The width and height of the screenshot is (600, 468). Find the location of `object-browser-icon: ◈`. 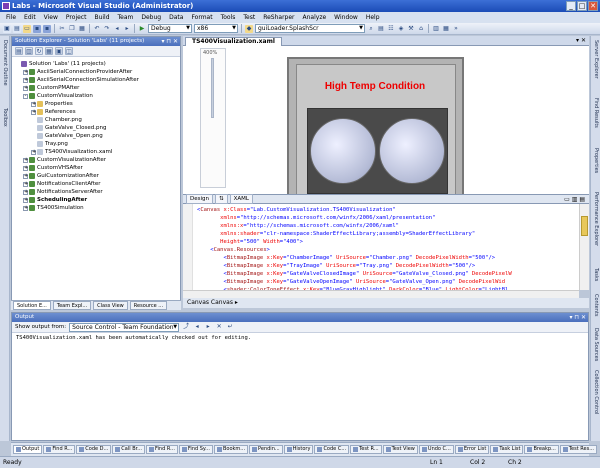

object-browser-icon: ◈ is located at coordinates (401, 29).